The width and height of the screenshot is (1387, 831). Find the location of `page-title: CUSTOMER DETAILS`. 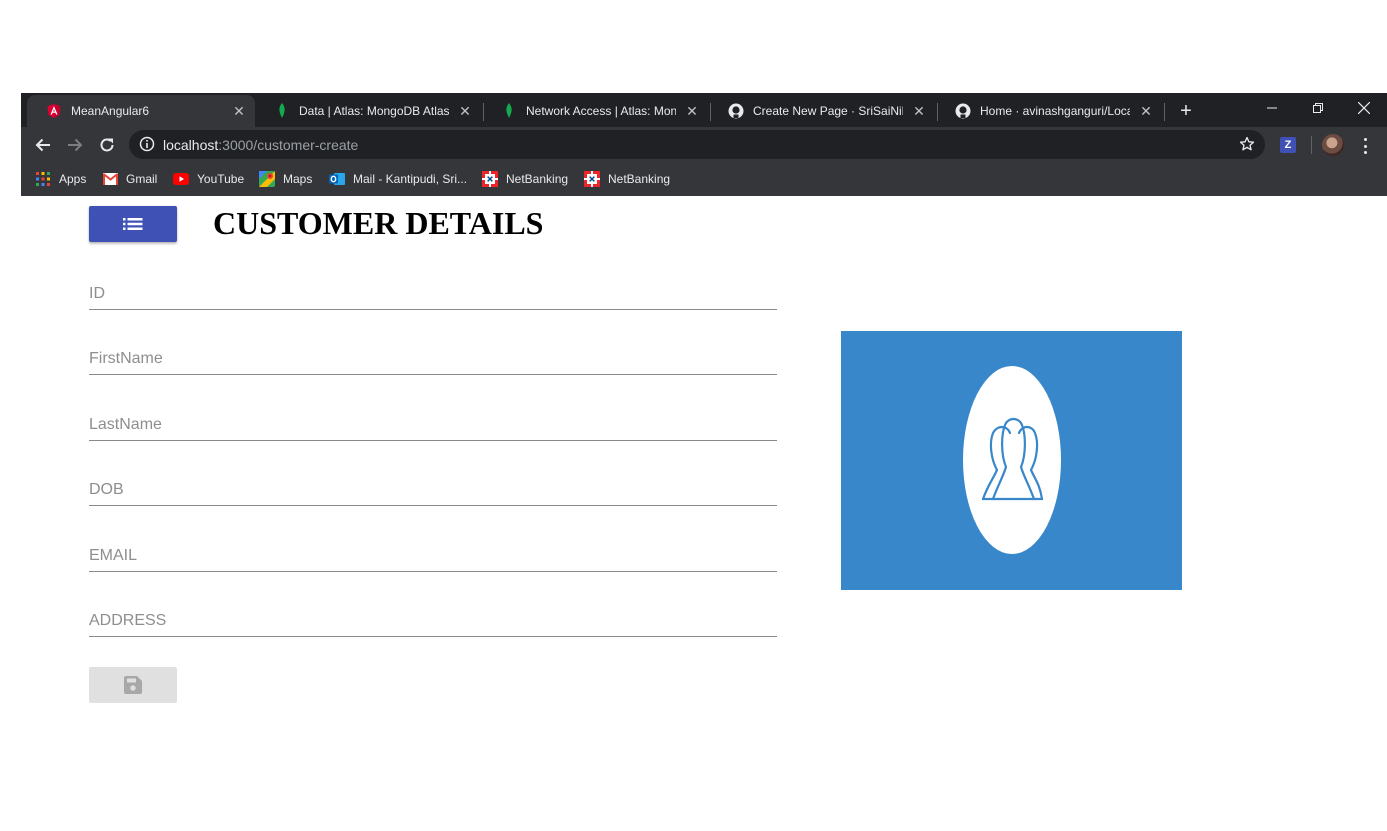

page-title: CUSTOMER DETAILS is located at coordinates (378, 223).